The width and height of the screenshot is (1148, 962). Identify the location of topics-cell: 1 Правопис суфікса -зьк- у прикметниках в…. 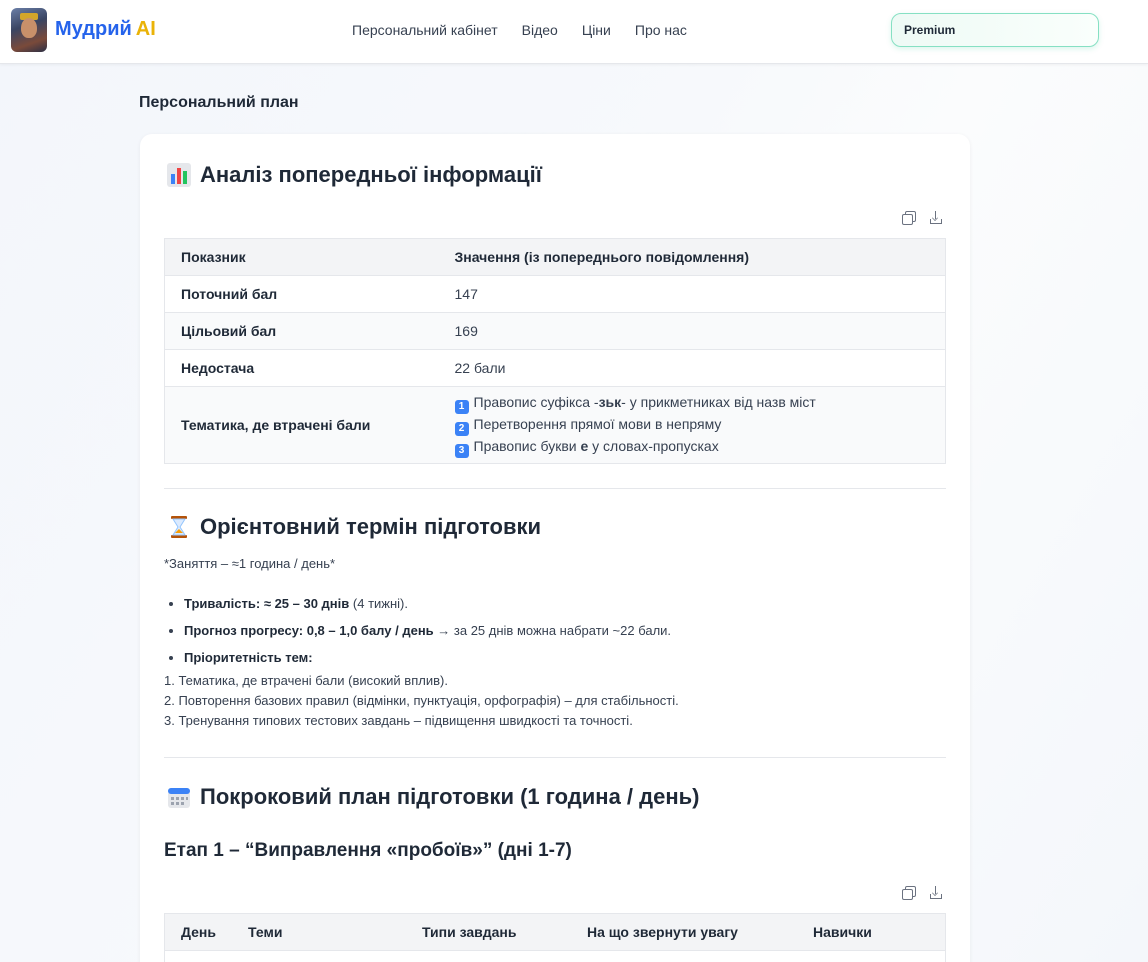
(692, 425).